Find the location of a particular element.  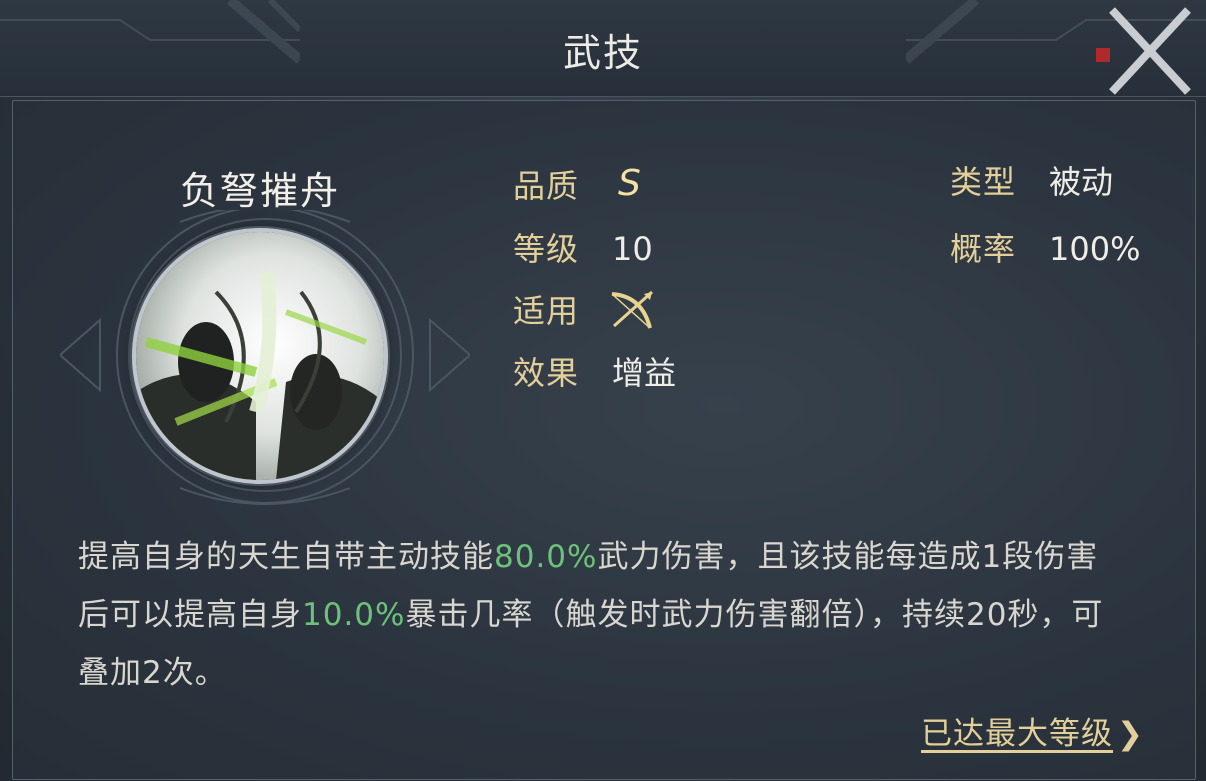

max-level-link: 已达最大等级 ❯ is located at coordinates (1032, 730).